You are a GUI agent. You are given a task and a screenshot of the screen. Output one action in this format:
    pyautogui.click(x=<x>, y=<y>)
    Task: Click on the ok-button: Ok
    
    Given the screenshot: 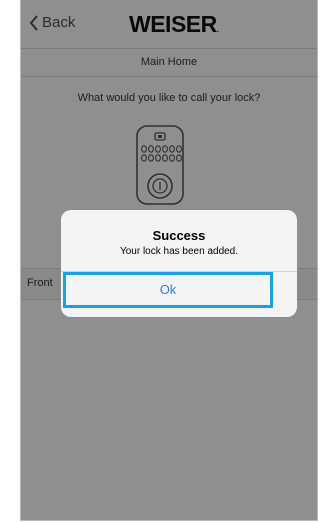 What is the action you would take?
    pyautogui.click(x=168, y=290)
    